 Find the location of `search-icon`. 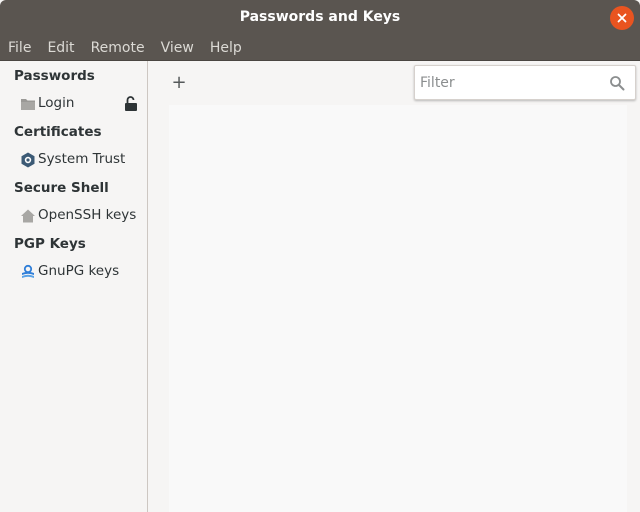

search-icon is located at coordinates (617, 83).